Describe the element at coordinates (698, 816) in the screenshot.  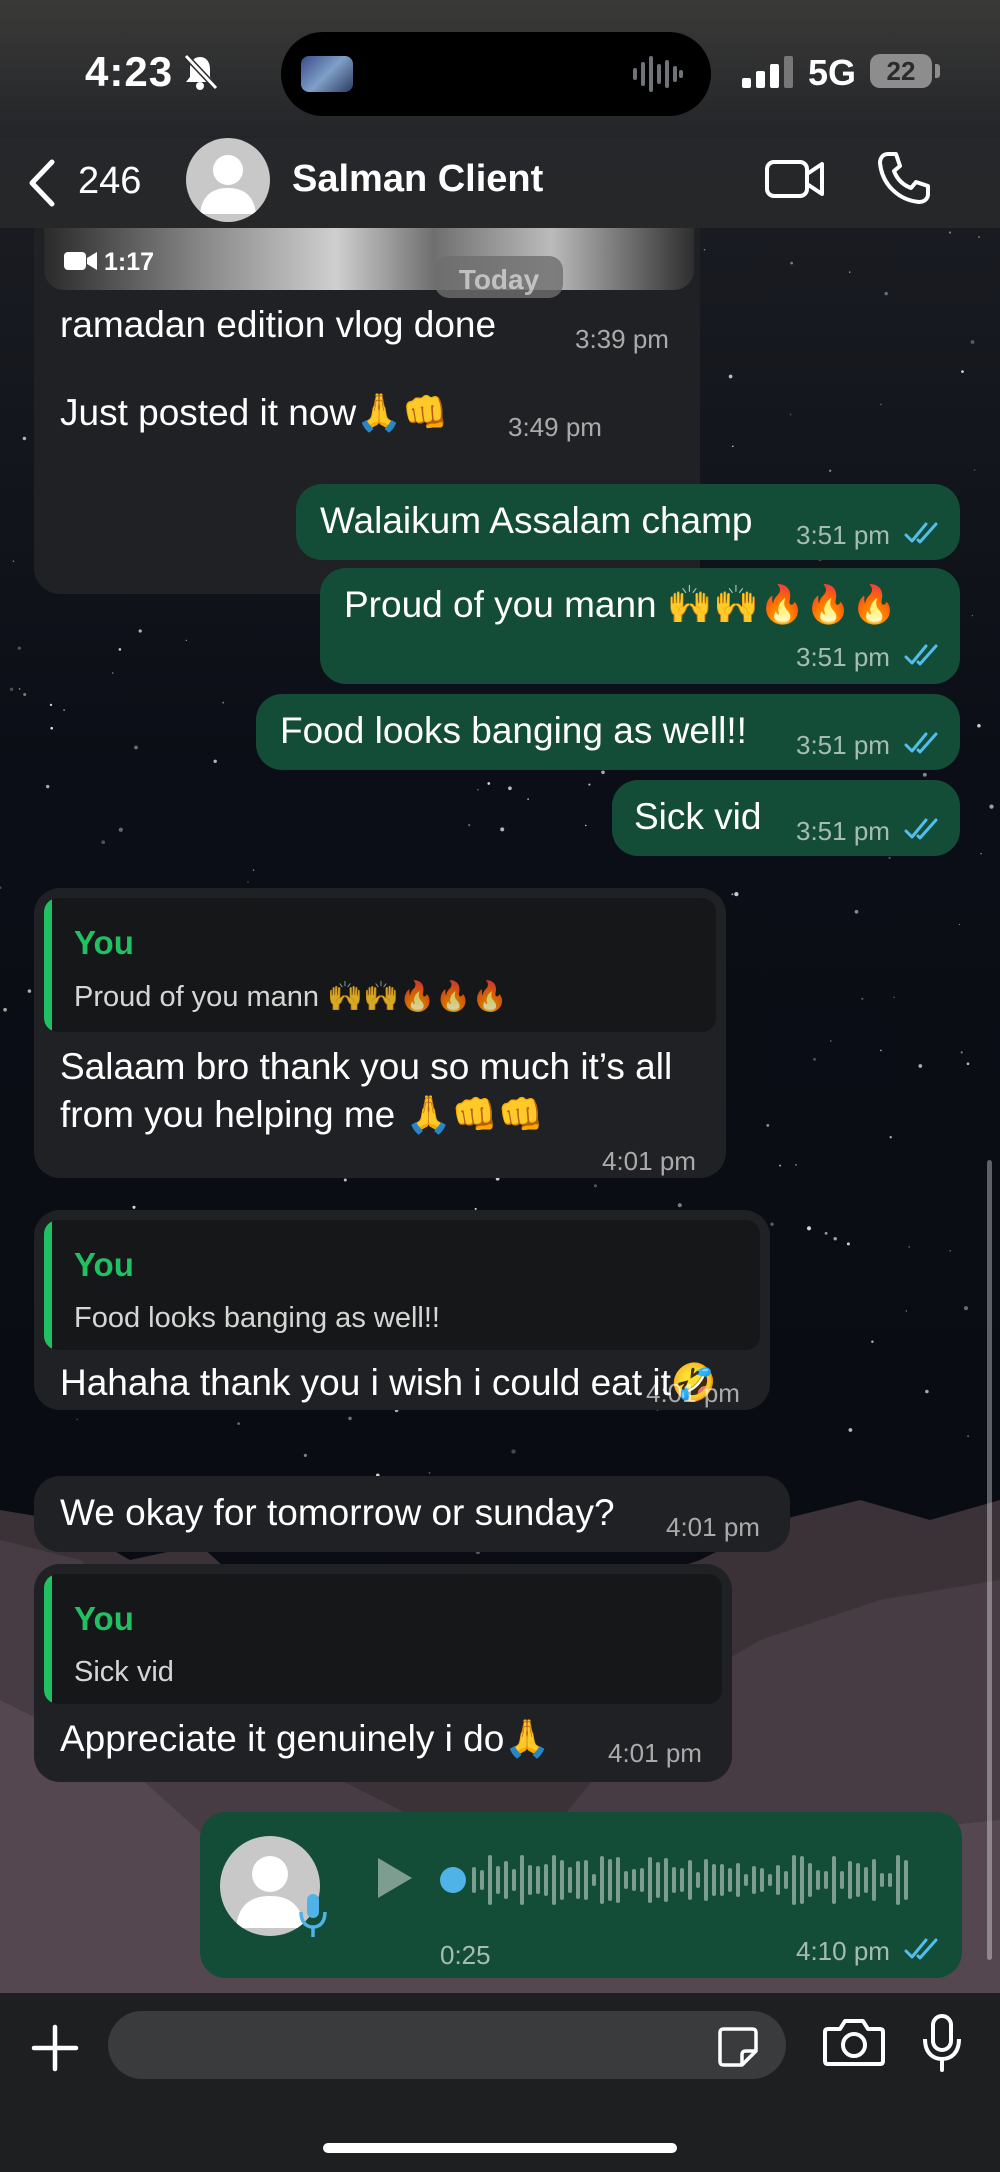
I see `message-text: Sick vid` at that location.